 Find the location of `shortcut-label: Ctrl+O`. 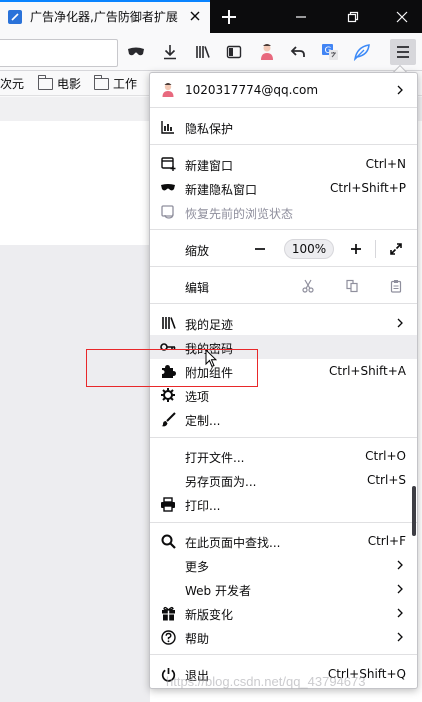

shortcut-label: Ctrl+O is located at coordinates (385, 456).